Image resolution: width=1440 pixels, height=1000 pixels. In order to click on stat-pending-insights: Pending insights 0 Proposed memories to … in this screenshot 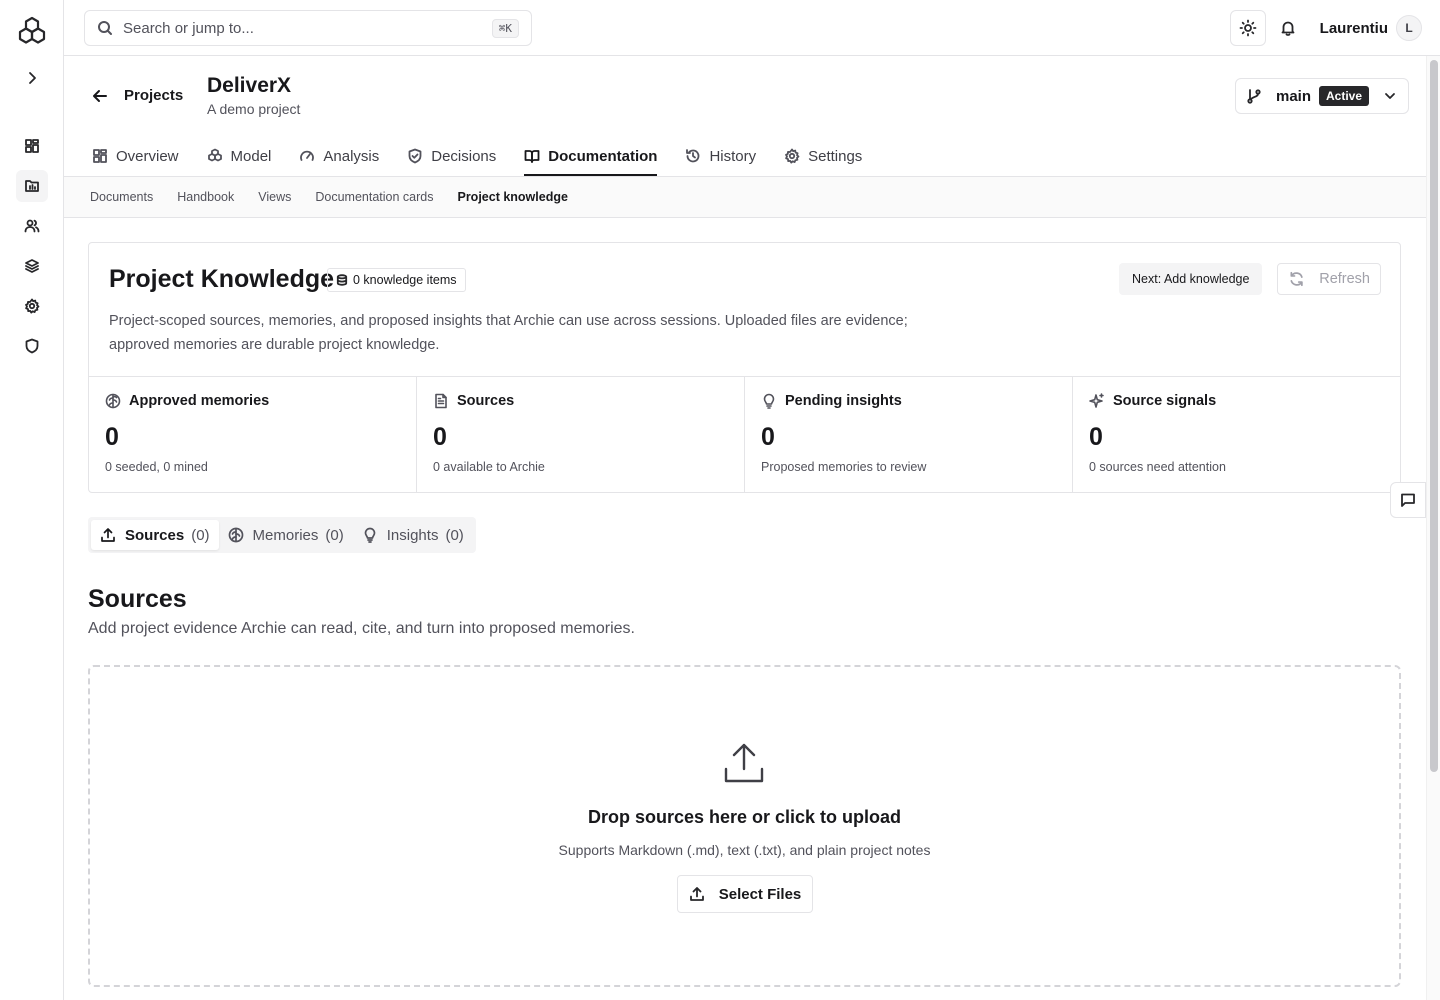, I will do `click(909, 434)`.